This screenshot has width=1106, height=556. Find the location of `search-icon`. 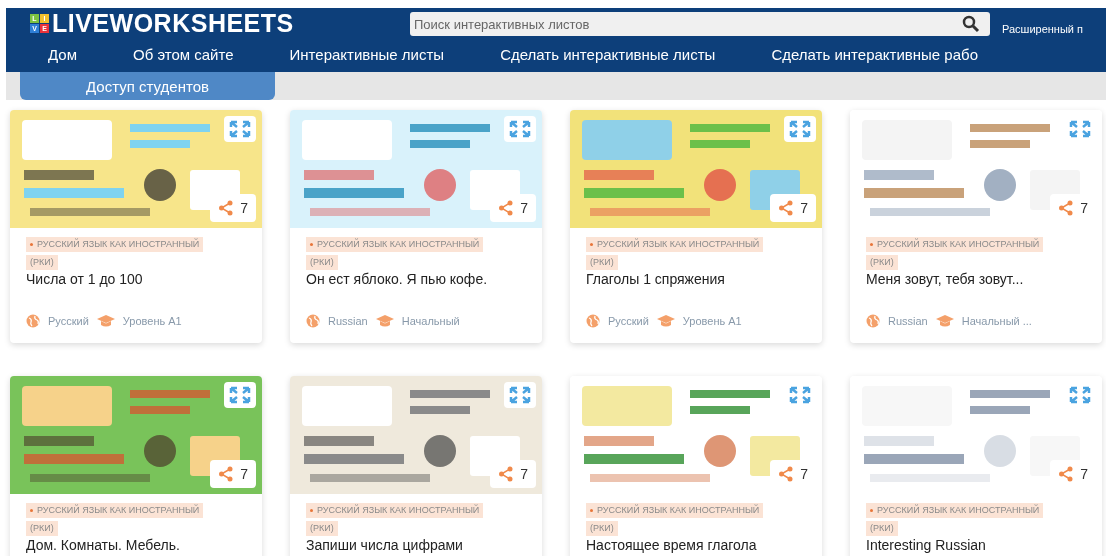

search-icon is located at coordinates (971, 24).